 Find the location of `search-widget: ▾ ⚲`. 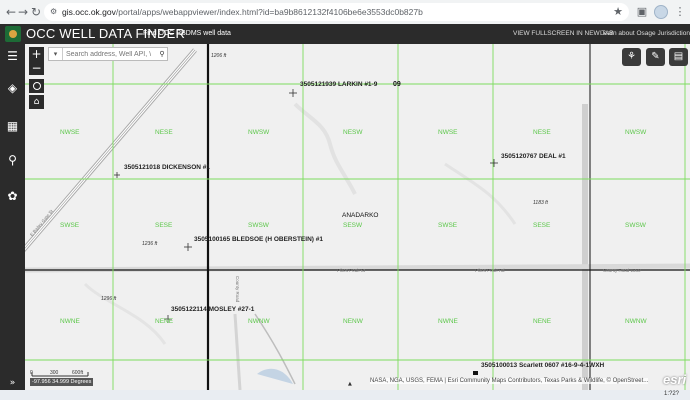

search-widget: ▾ ⚲ is located at coordinates (108, 54).